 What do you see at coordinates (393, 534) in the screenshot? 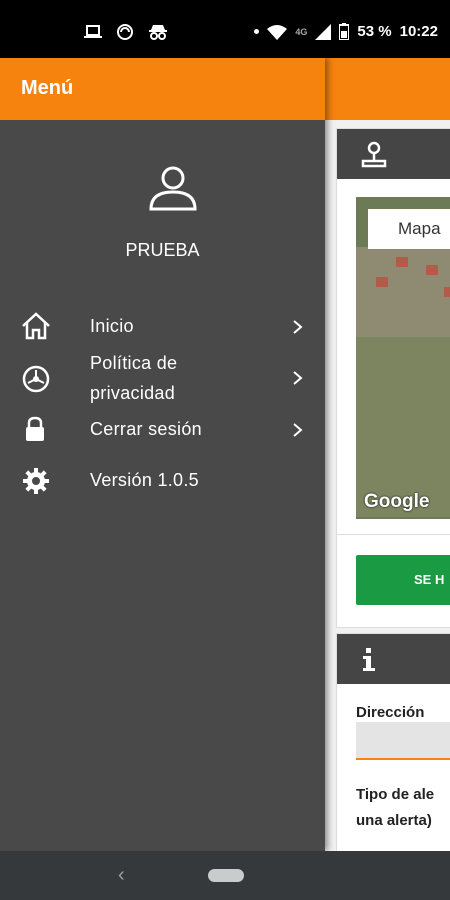
I see `card-divider` at bounding box center [393, 534].